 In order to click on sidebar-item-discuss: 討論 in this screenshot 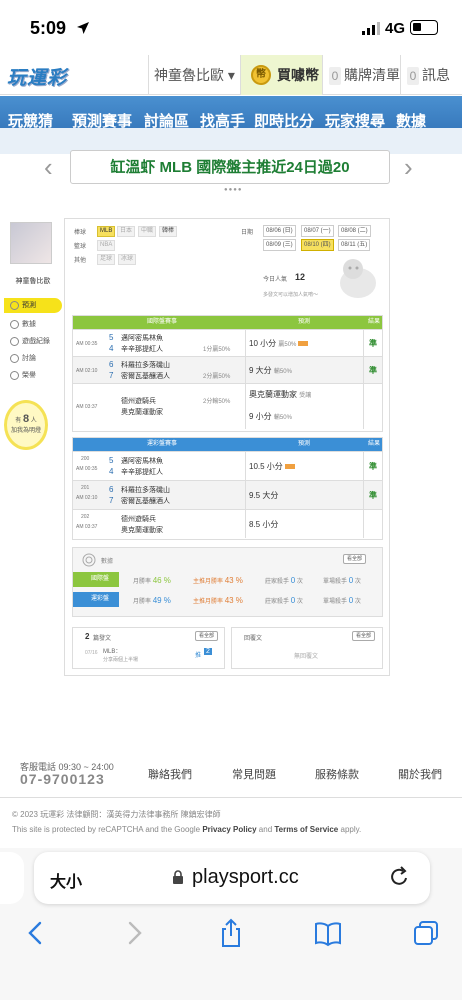, I will do `click(33, 358)`.